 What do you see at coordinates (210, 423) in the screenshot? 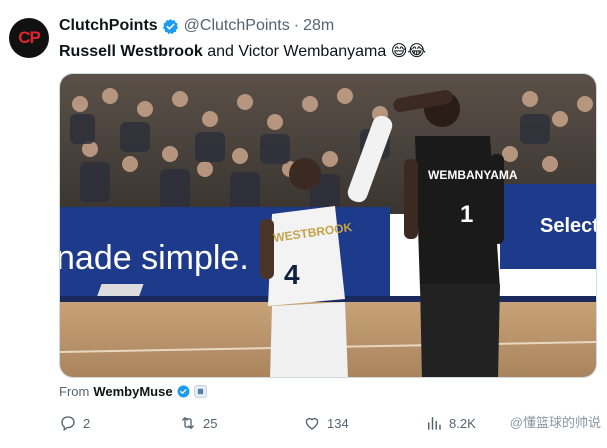
I see `retweet-count: 25` at bounding box center [210, 423].